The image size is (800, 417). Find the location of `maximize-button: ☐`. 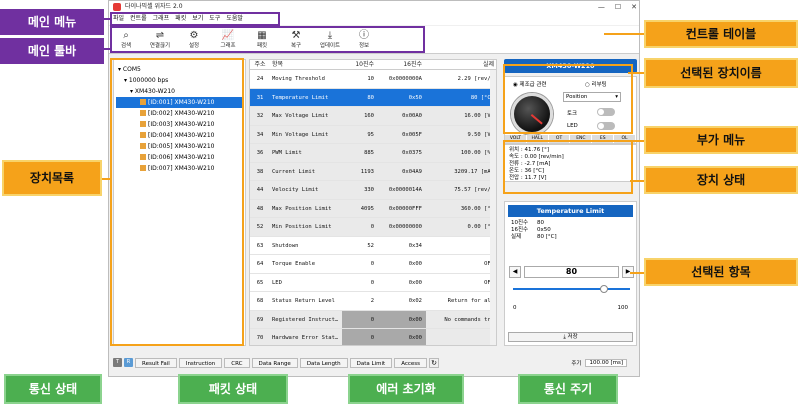

maximize-button: ☐ is located at coordinates (618, 7).